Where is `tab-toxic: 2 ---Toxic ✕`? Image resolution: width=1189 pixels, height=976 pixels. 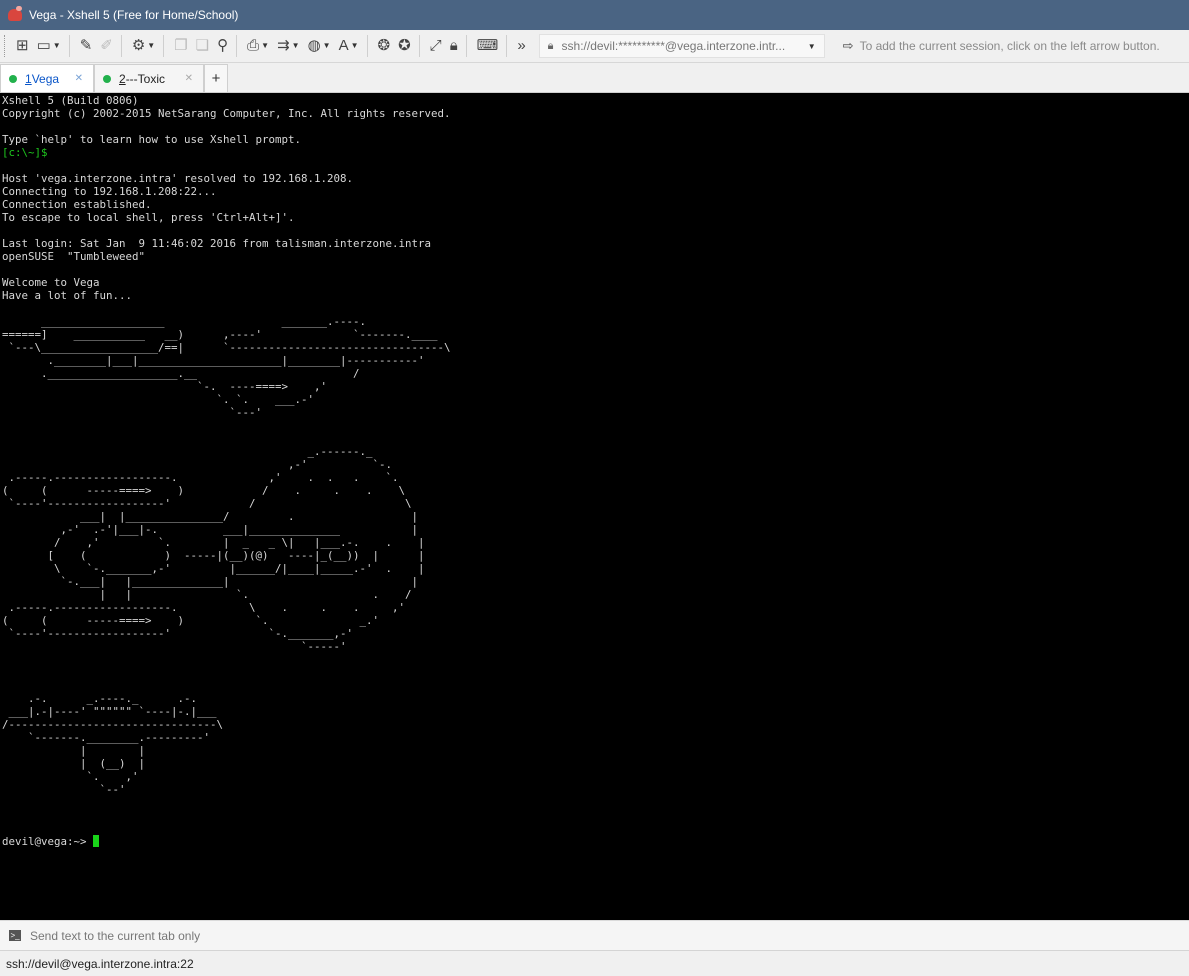 tab-toxic: 2 ---Toxic ✕ is located at coordinates (149, 78).